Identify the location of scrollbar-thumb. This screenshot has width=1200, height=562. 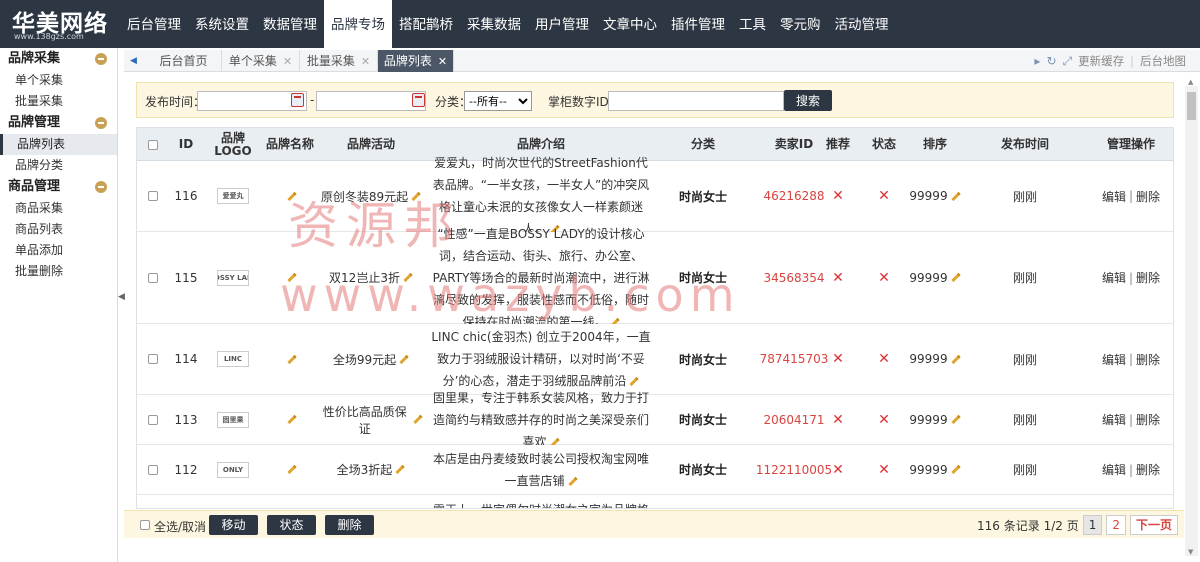
(1191, 106).